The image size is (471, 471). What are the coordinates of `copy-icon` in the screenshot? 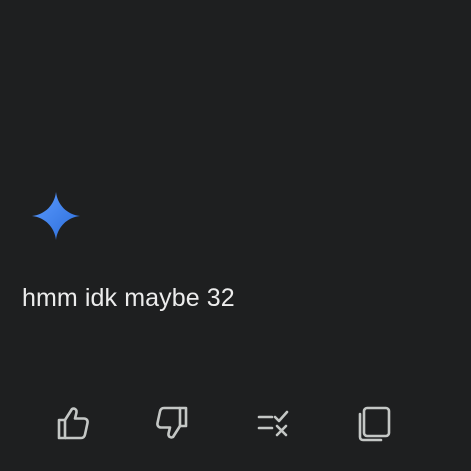 It's located at (374, 424).